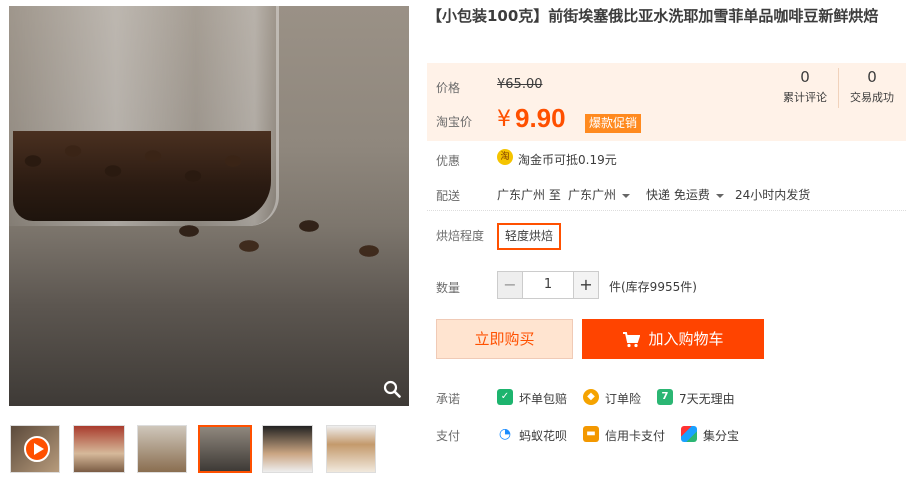 This screenshot has width=906, height=486. Describe the element at coordinates (529, 236) in the screenshot. I see `roast-option-light: 轻度烘焙` at that location.